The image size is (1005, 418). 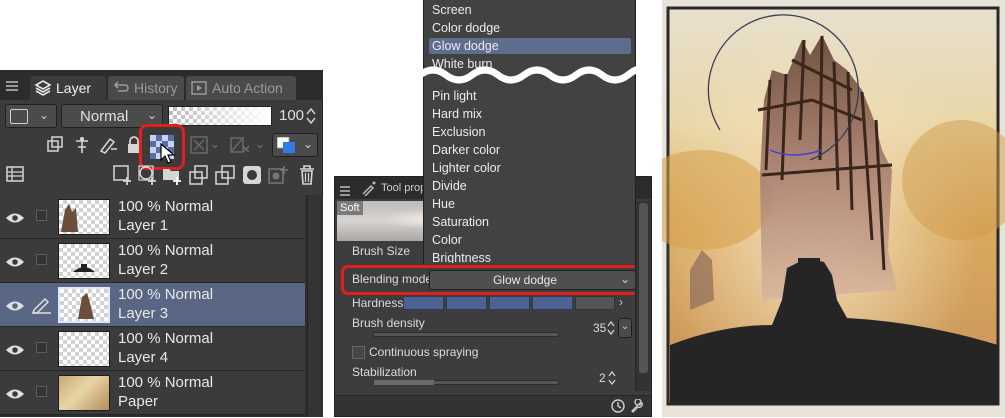 I want to click on layer-color-toggle: ⌄, so click(x=295, y=145).